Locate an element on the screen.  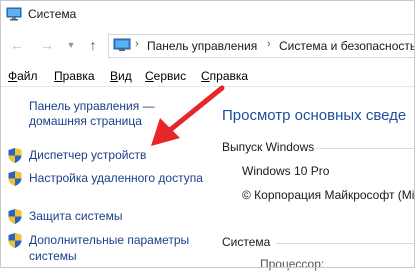
page-title: Просмотр основных сведе is located at coordinates (314, 115).